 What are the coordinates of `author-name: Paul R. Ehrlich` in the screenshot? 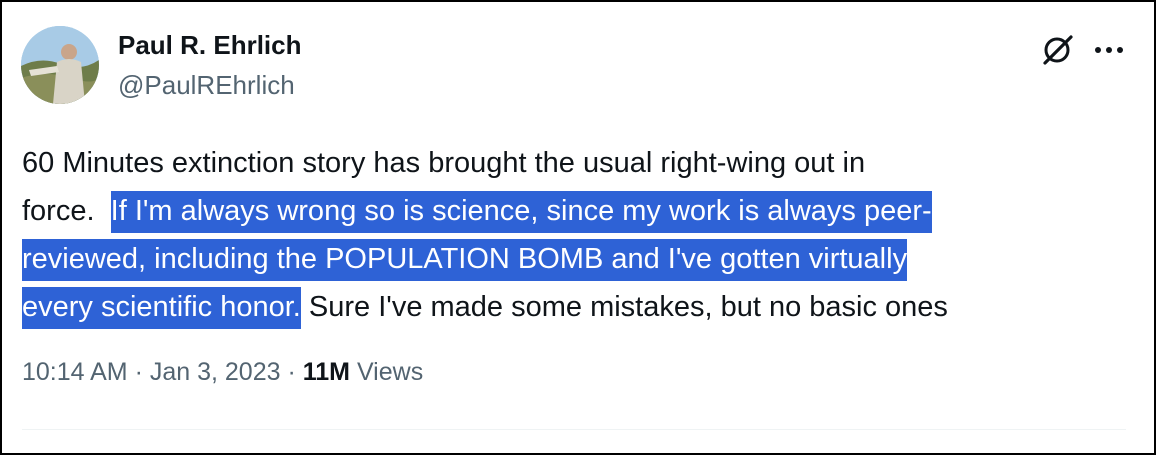 It's located at (210, 45).